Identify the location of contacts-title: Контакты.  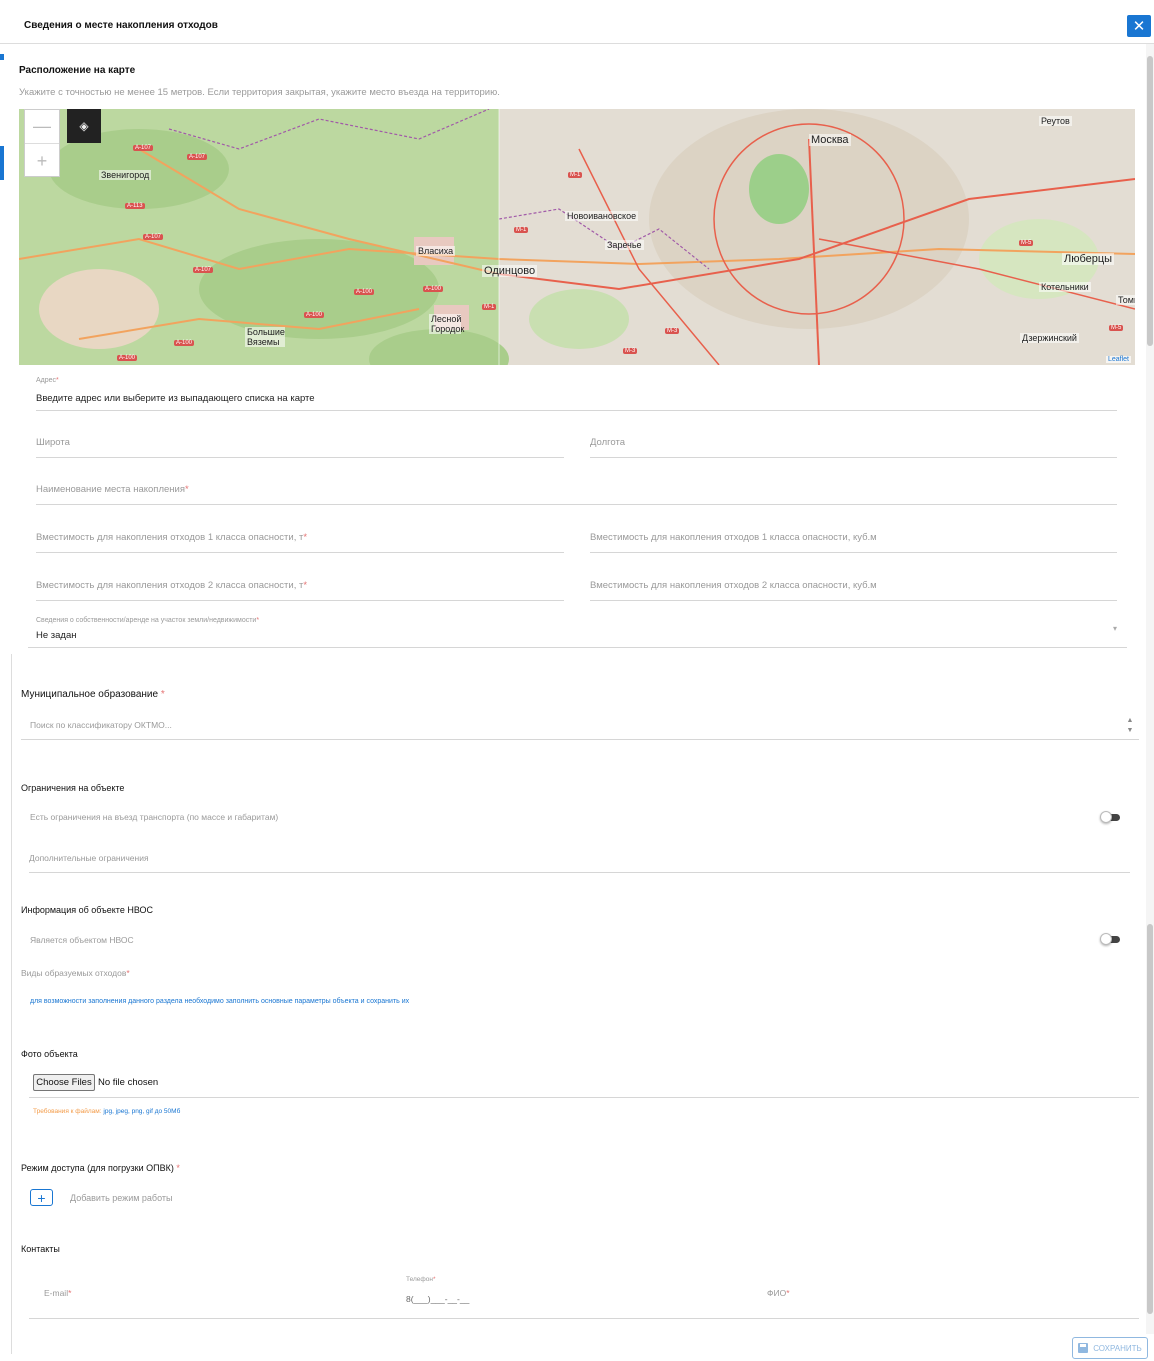
(40, 1249).